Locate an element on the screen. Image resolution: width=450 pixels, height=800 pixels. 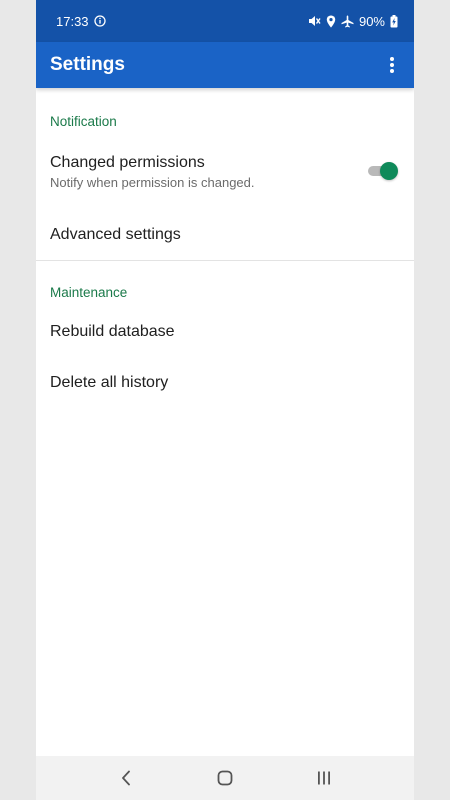
changed-permissions-toggle is located at coordinates (383, 171).